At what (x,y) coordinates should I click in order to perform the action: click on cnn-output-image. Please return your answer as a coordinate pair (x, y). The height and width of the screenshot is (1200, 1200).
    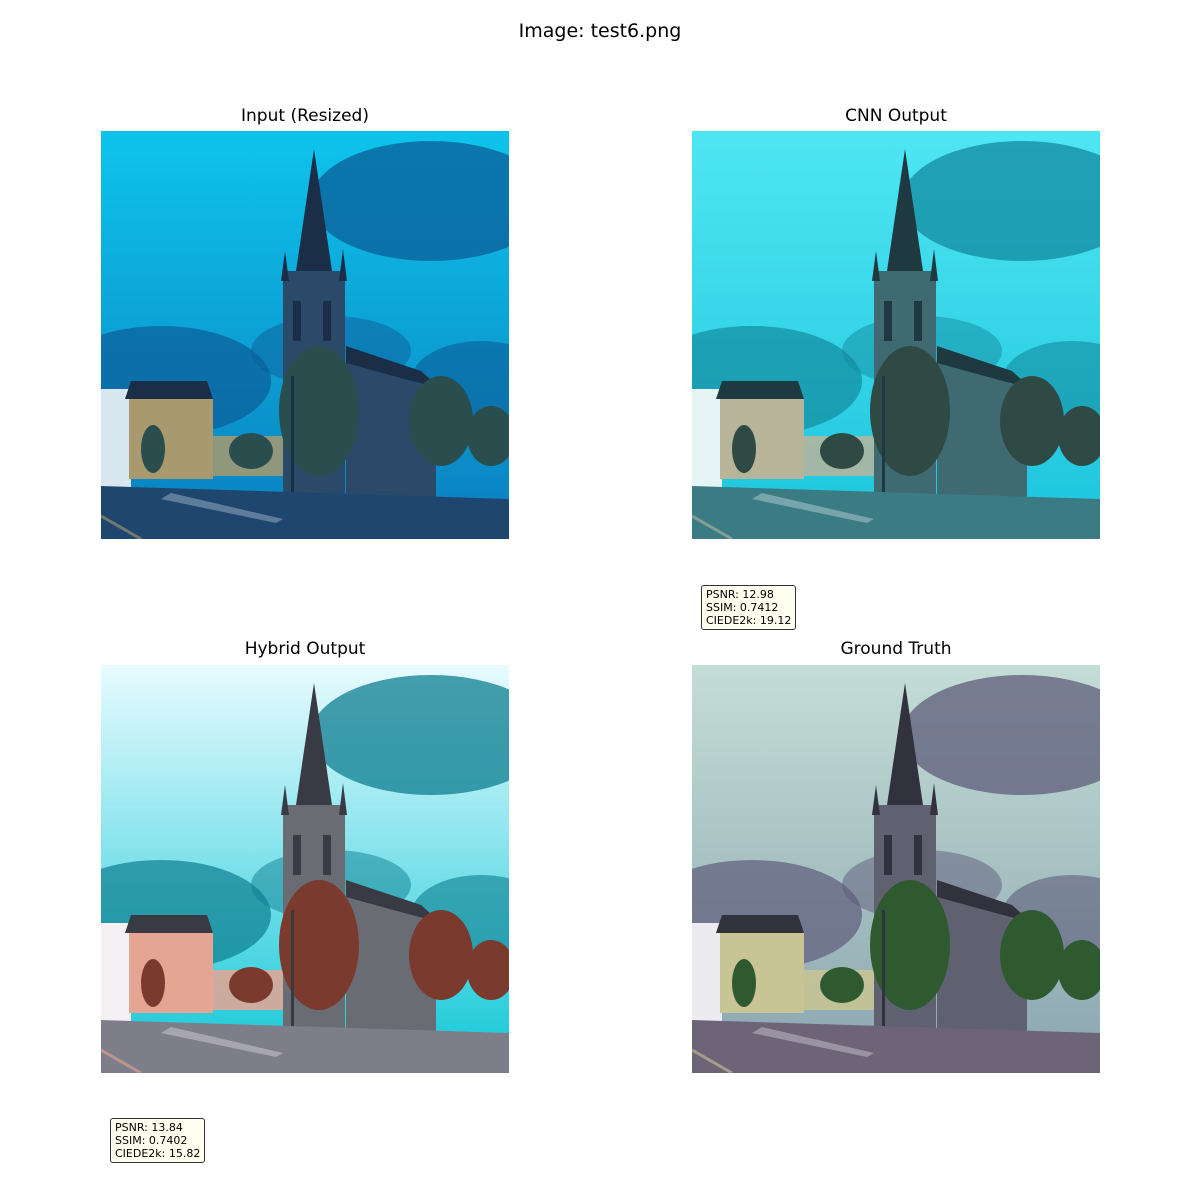
    Looking at the image, I should click on (896, 335).